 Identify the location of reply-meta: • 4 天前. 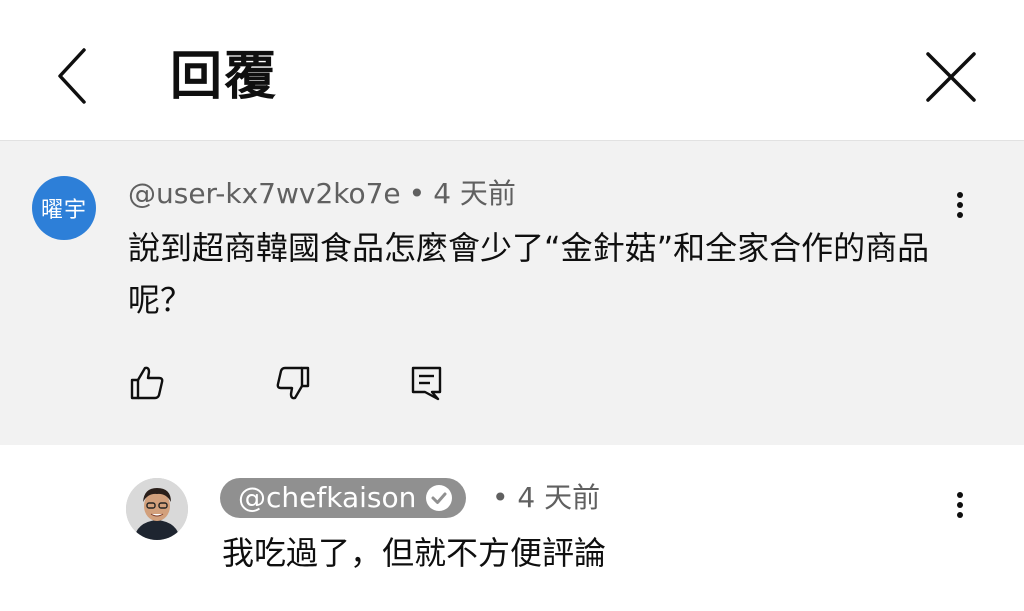
(546, 498).